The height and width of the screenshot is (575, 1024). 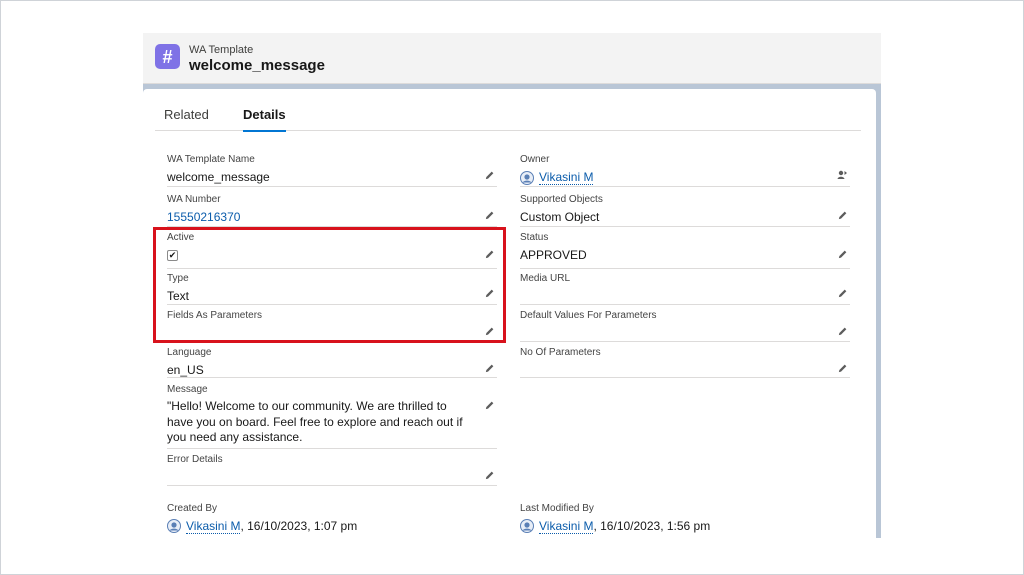 I want to click on field-label: Type, so click(x=178, y=278).